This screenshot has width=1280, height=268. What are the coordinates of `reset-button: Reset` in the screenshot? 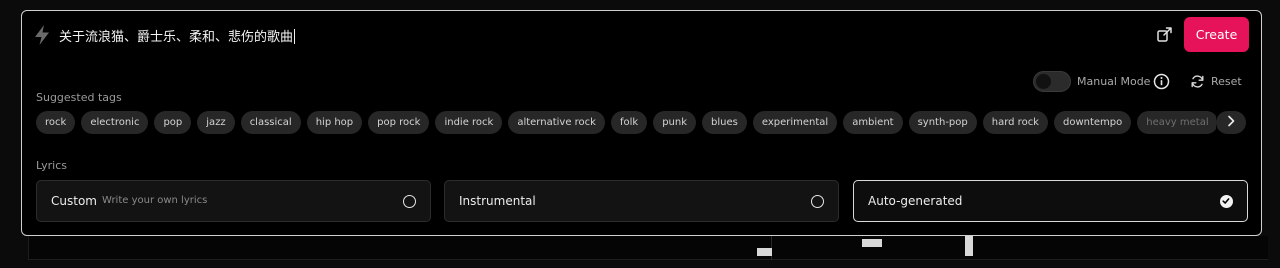 It's located at (1226, 81).